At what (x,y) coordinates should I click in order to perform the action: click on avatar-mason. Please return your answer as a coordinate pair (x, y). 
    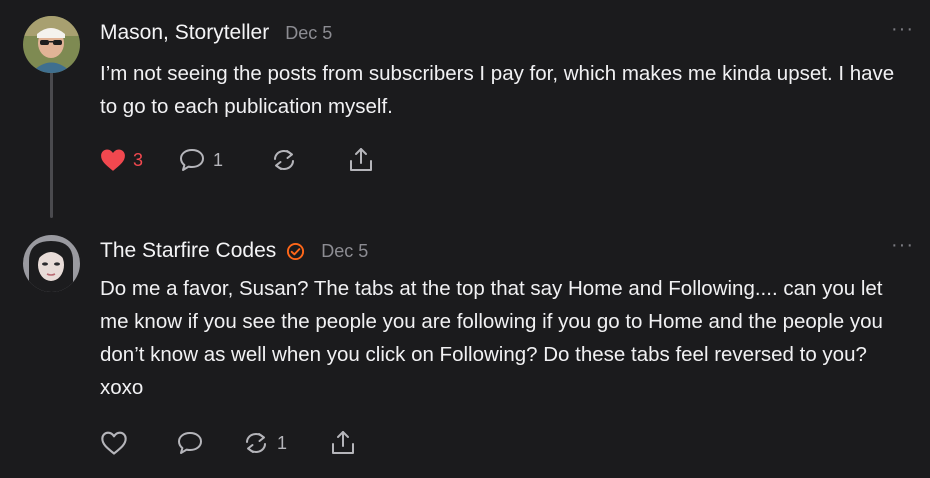
    Looking at the image, I should click on (51, 44).